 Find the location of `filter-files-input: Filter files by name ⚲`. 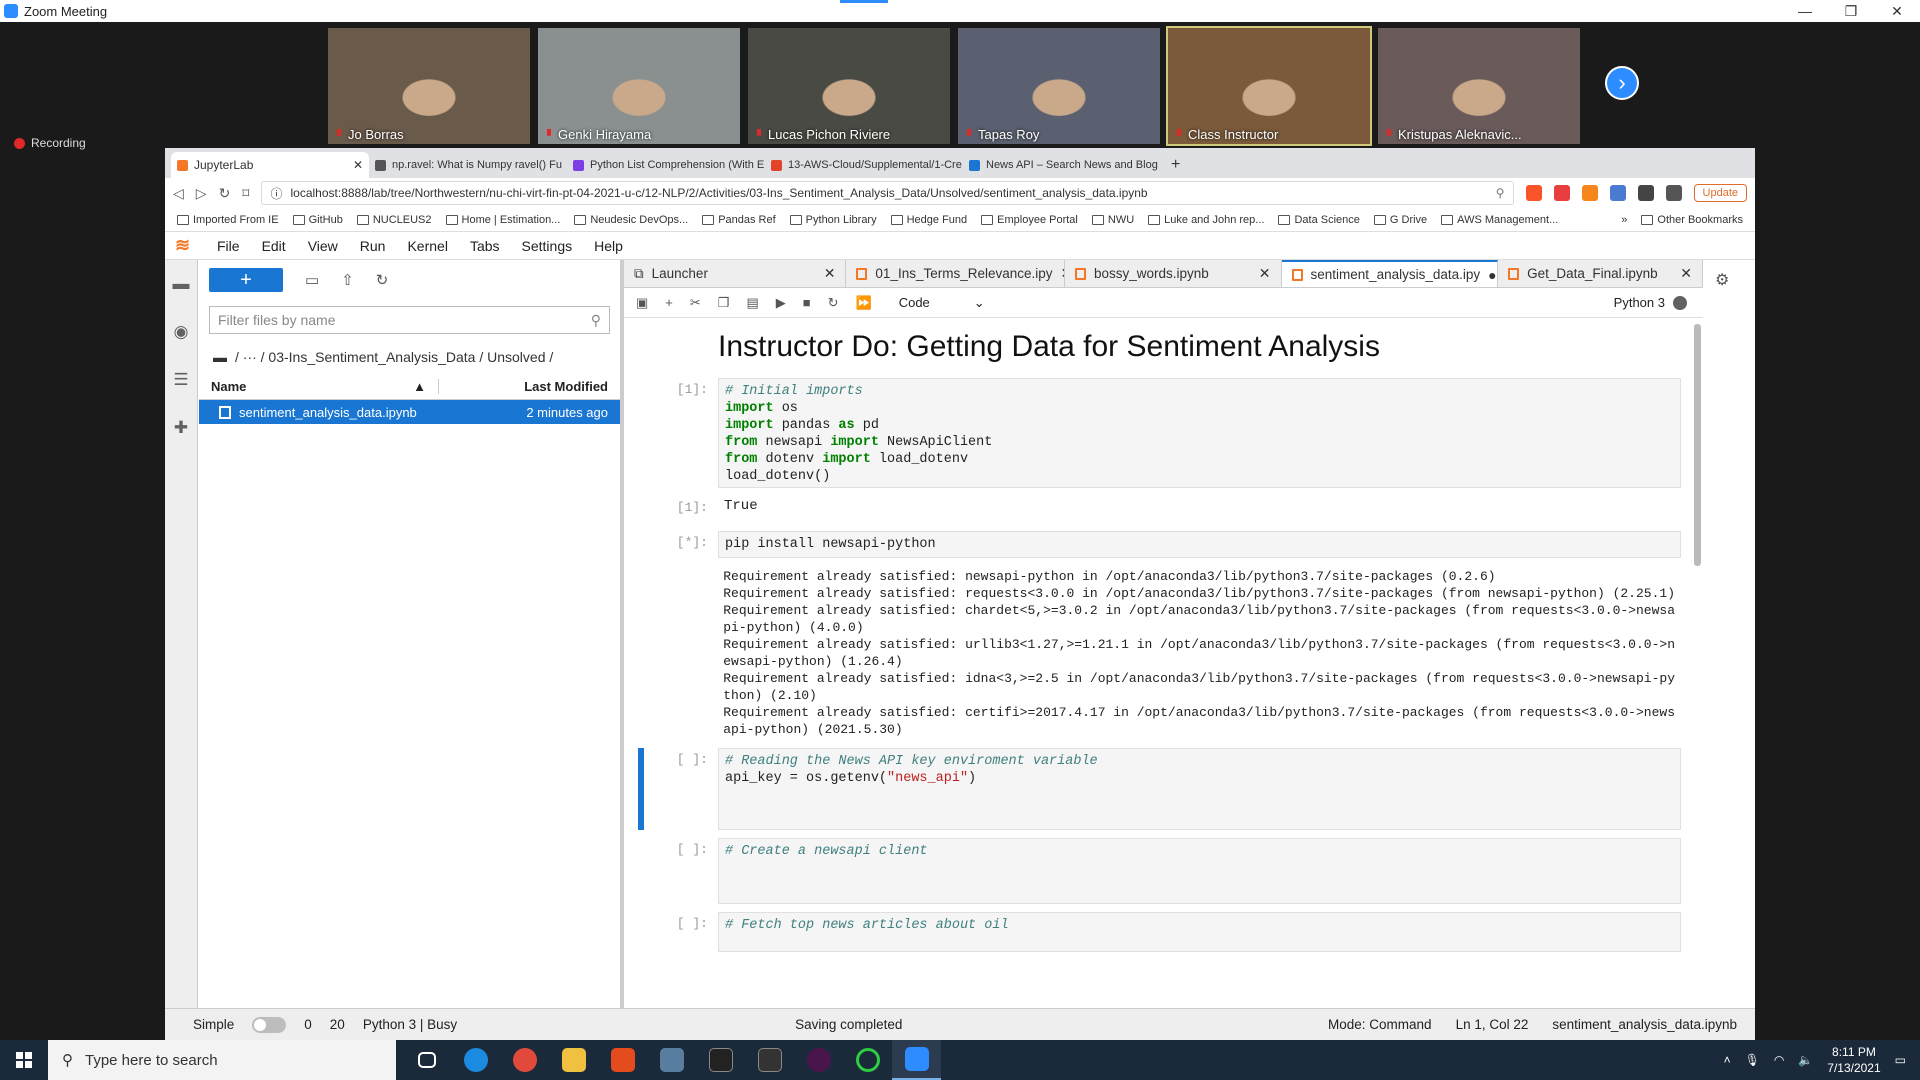

filter-files-input: Filter files by name ⚲ is located at coordinates (409, 320).